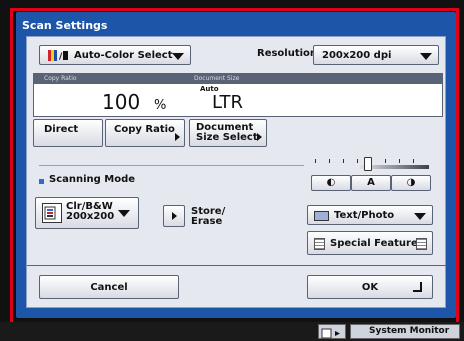  I want to click on color-mode-label: Auto-Color Select, so click(123, 55).